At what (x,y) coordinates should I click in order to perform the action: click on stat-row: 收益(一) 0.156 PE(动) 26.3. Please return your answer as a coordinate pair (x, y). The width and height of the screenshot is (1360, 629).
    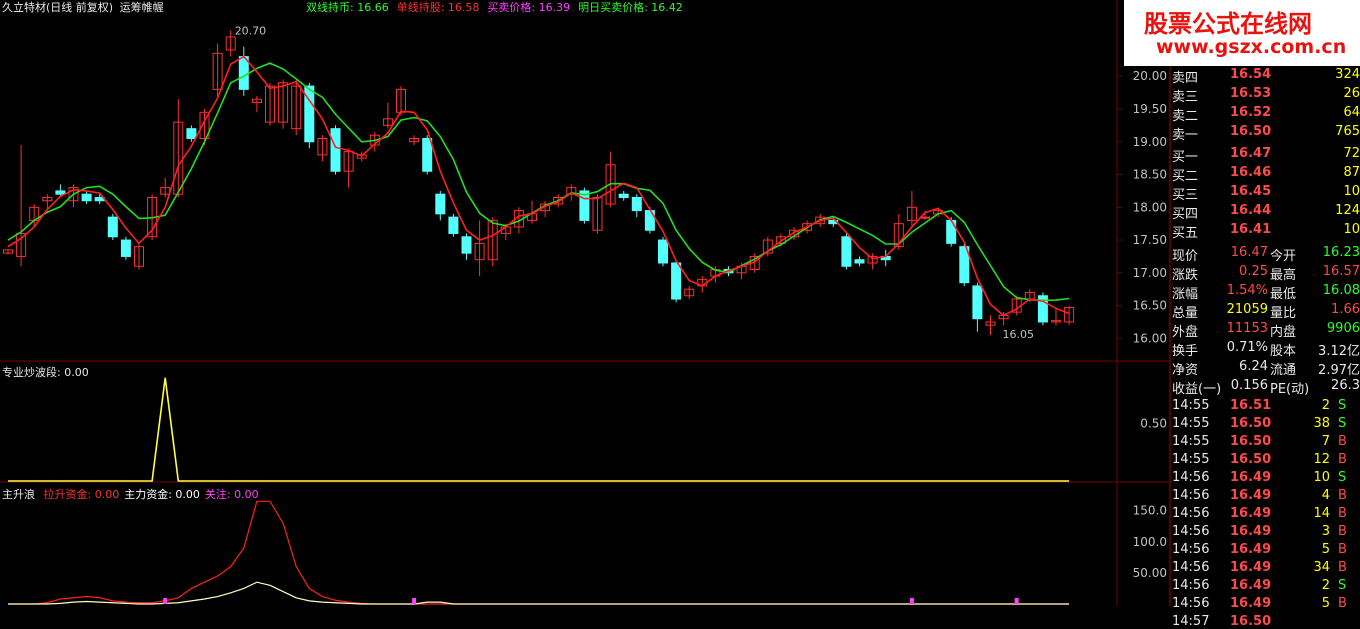
    Looking at the image, I should click on (1266, 387).